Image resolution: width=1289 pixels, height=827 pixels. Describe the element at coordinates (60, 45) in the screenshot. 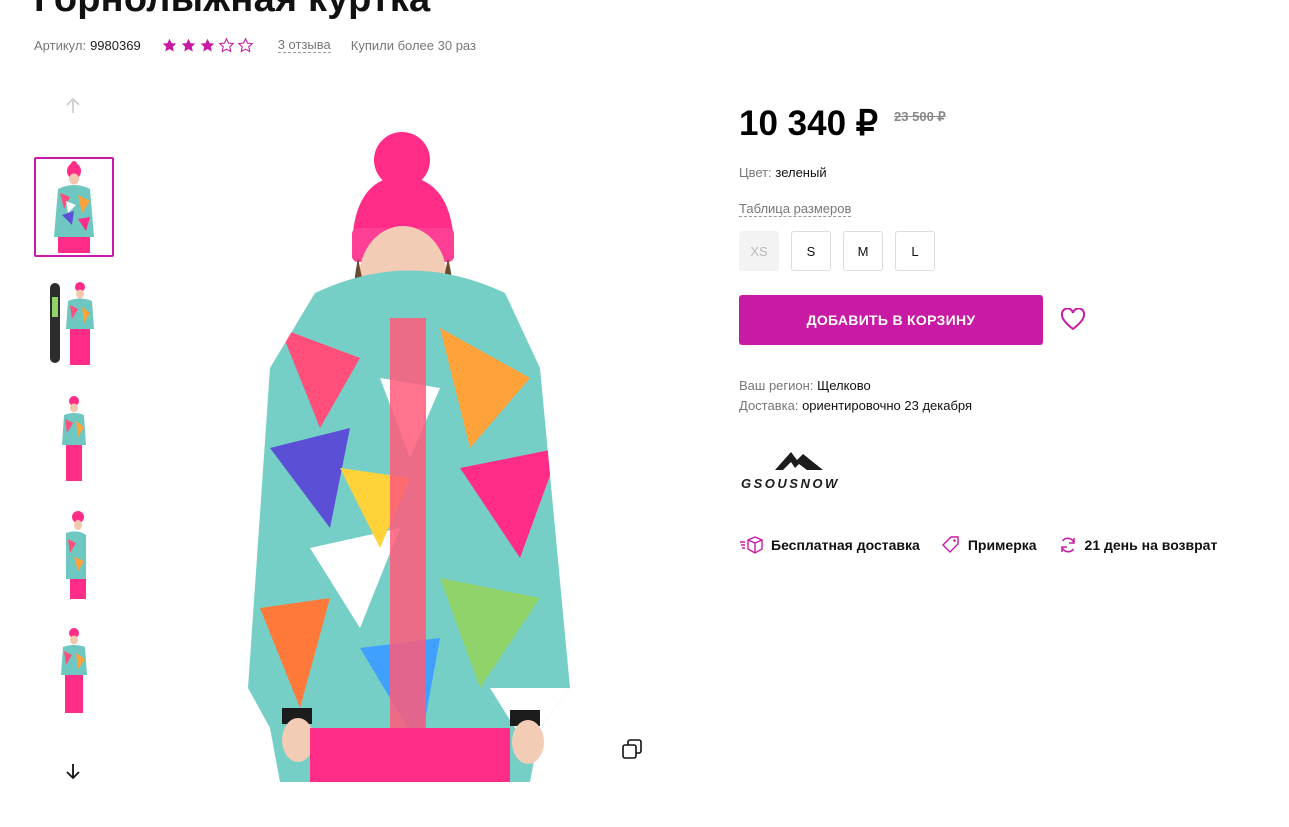

I see `sku-label: Артикул:` at that location.